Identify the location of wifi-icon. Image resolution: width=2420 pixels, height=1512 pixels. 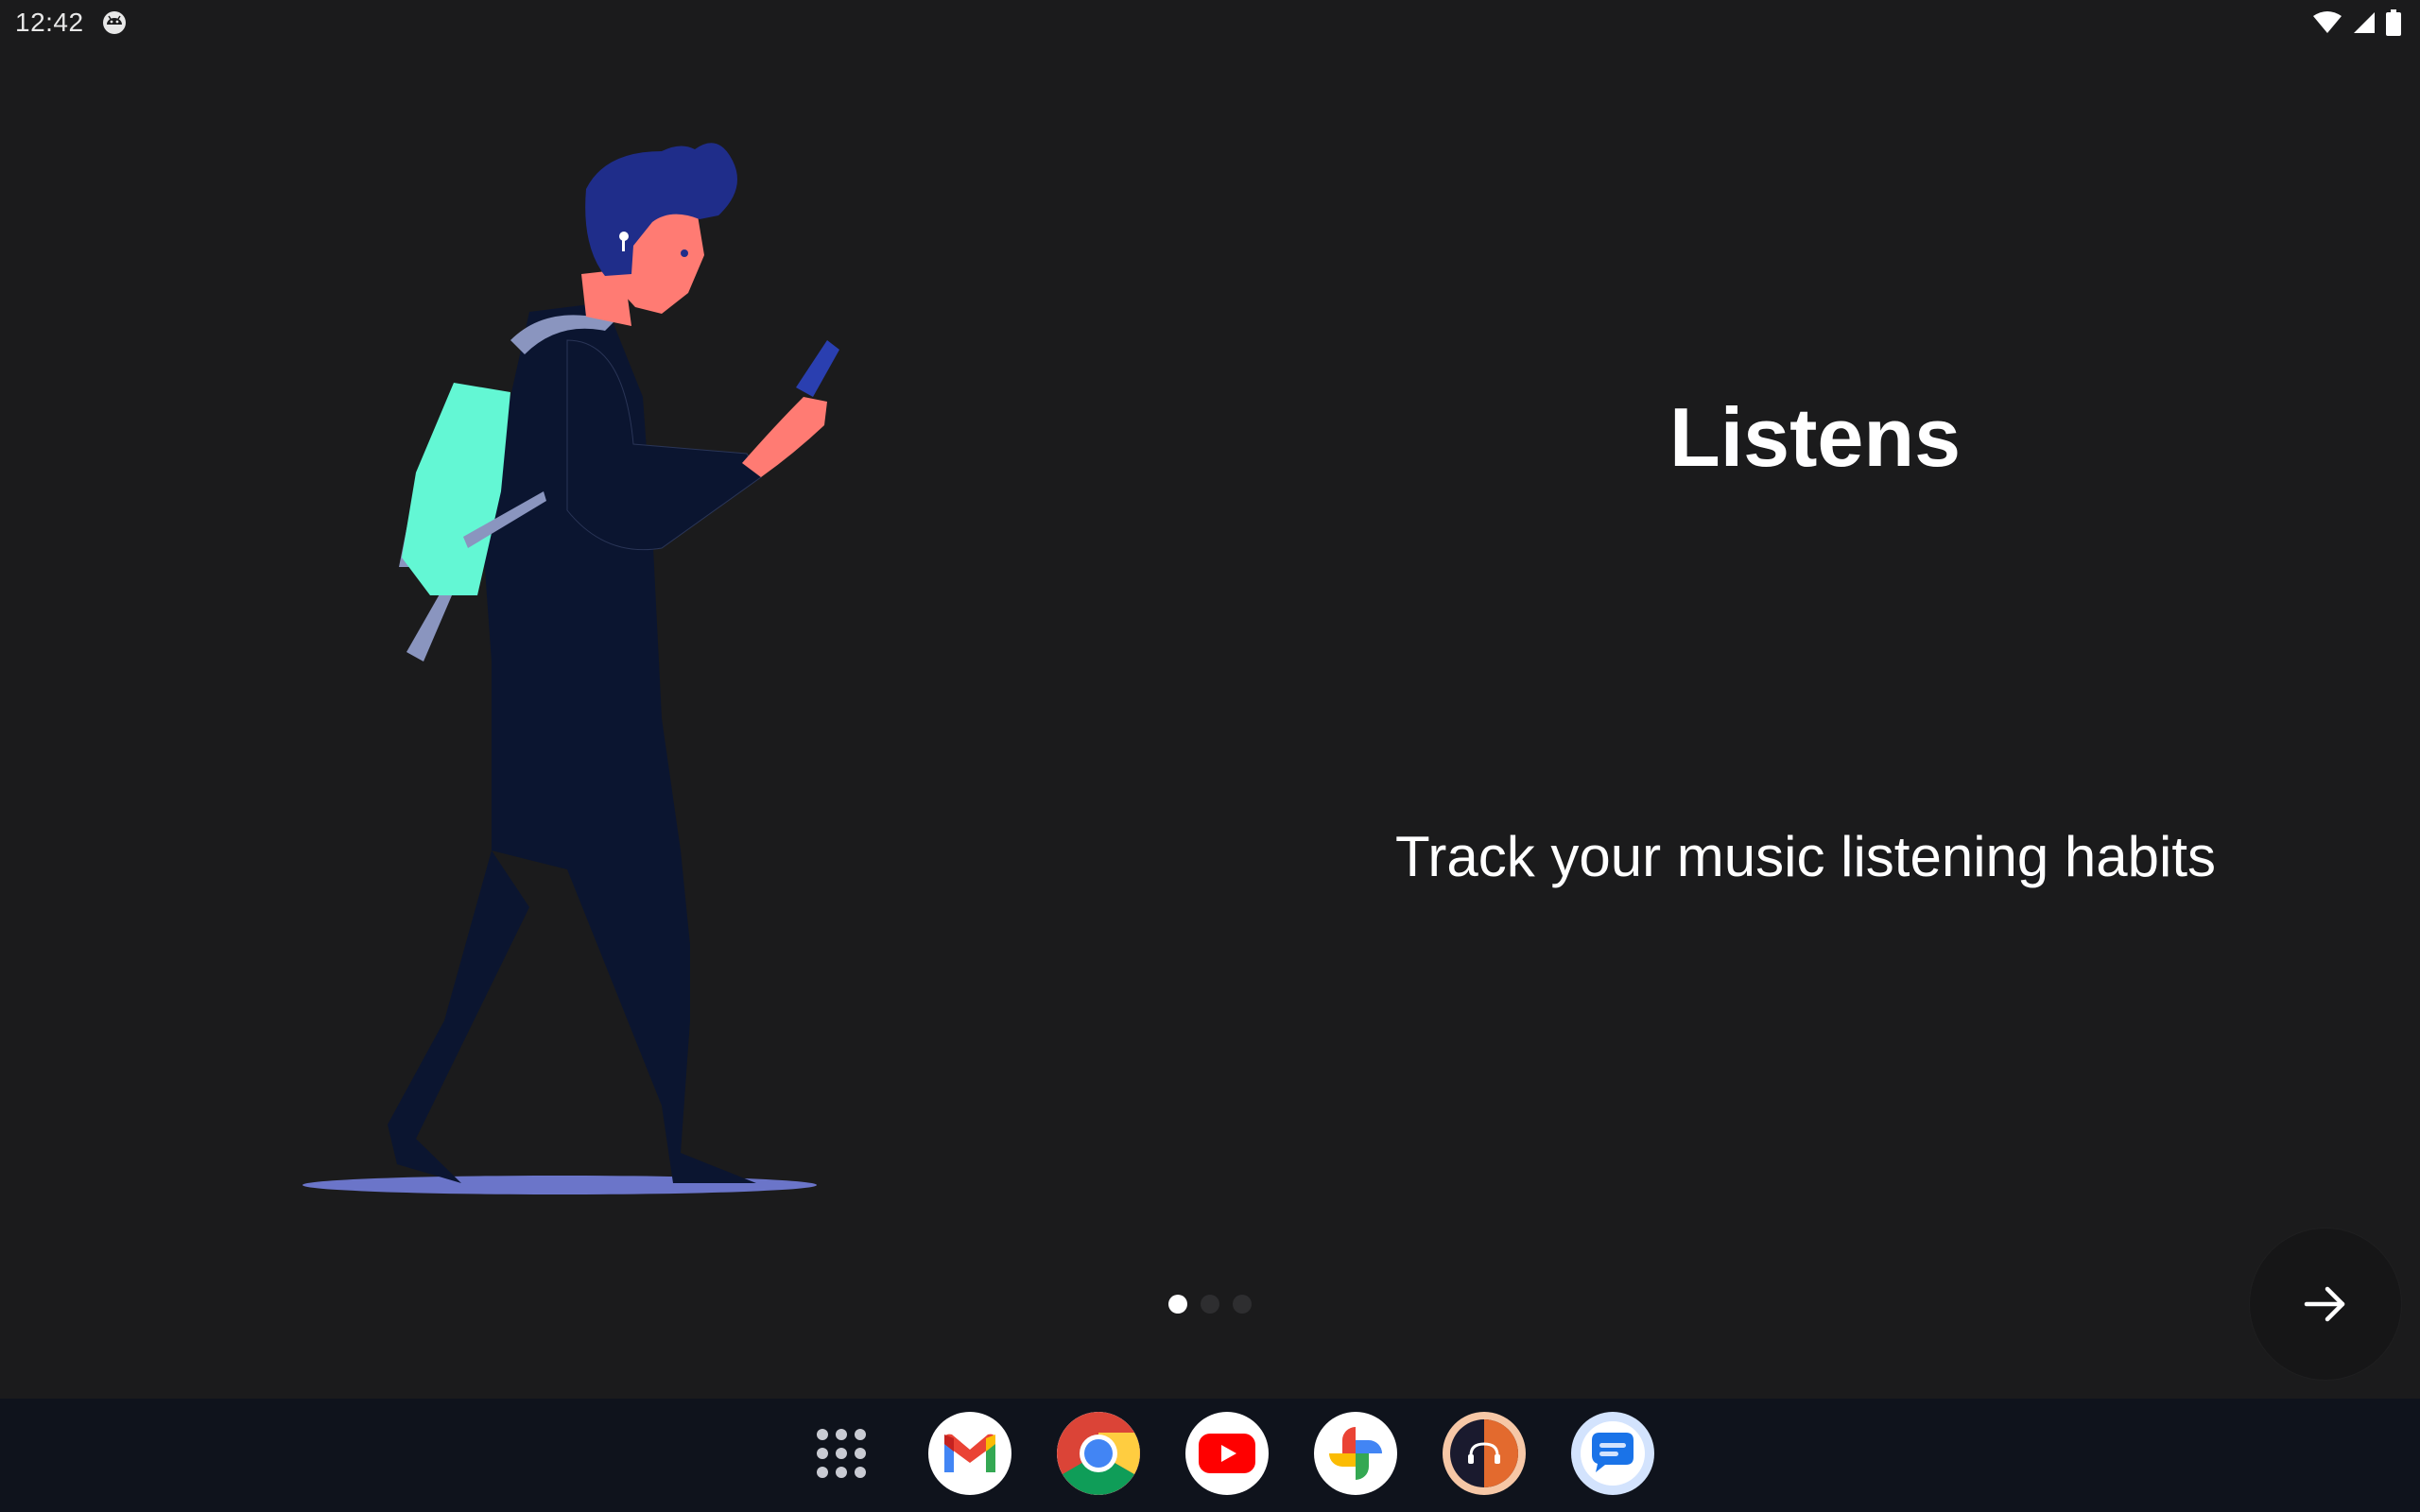
(2327, 22).